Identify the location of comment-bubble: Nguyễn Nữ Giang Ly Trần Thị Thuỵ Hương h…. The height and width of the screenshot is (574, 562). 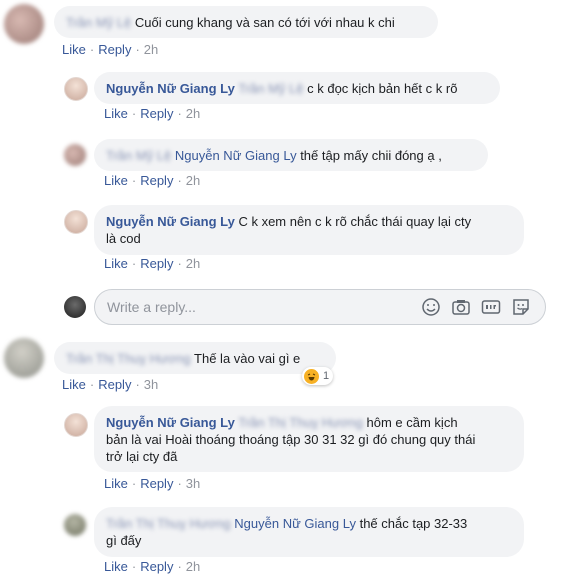
(309, 439).